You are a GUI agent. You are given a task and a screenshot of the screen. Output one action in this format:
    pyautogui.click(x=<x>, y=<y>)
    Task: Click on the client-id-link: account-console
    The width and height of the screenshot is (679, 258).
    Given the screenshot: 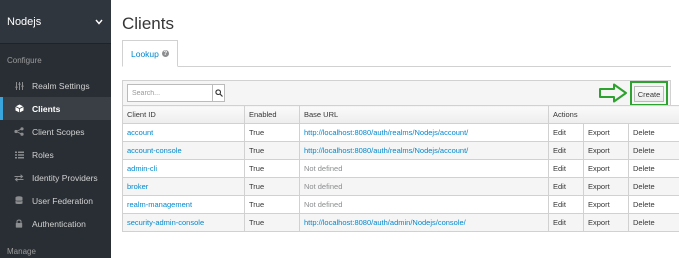 What is the action you would take?
    pyautogui.click(x=183, y=150)
    